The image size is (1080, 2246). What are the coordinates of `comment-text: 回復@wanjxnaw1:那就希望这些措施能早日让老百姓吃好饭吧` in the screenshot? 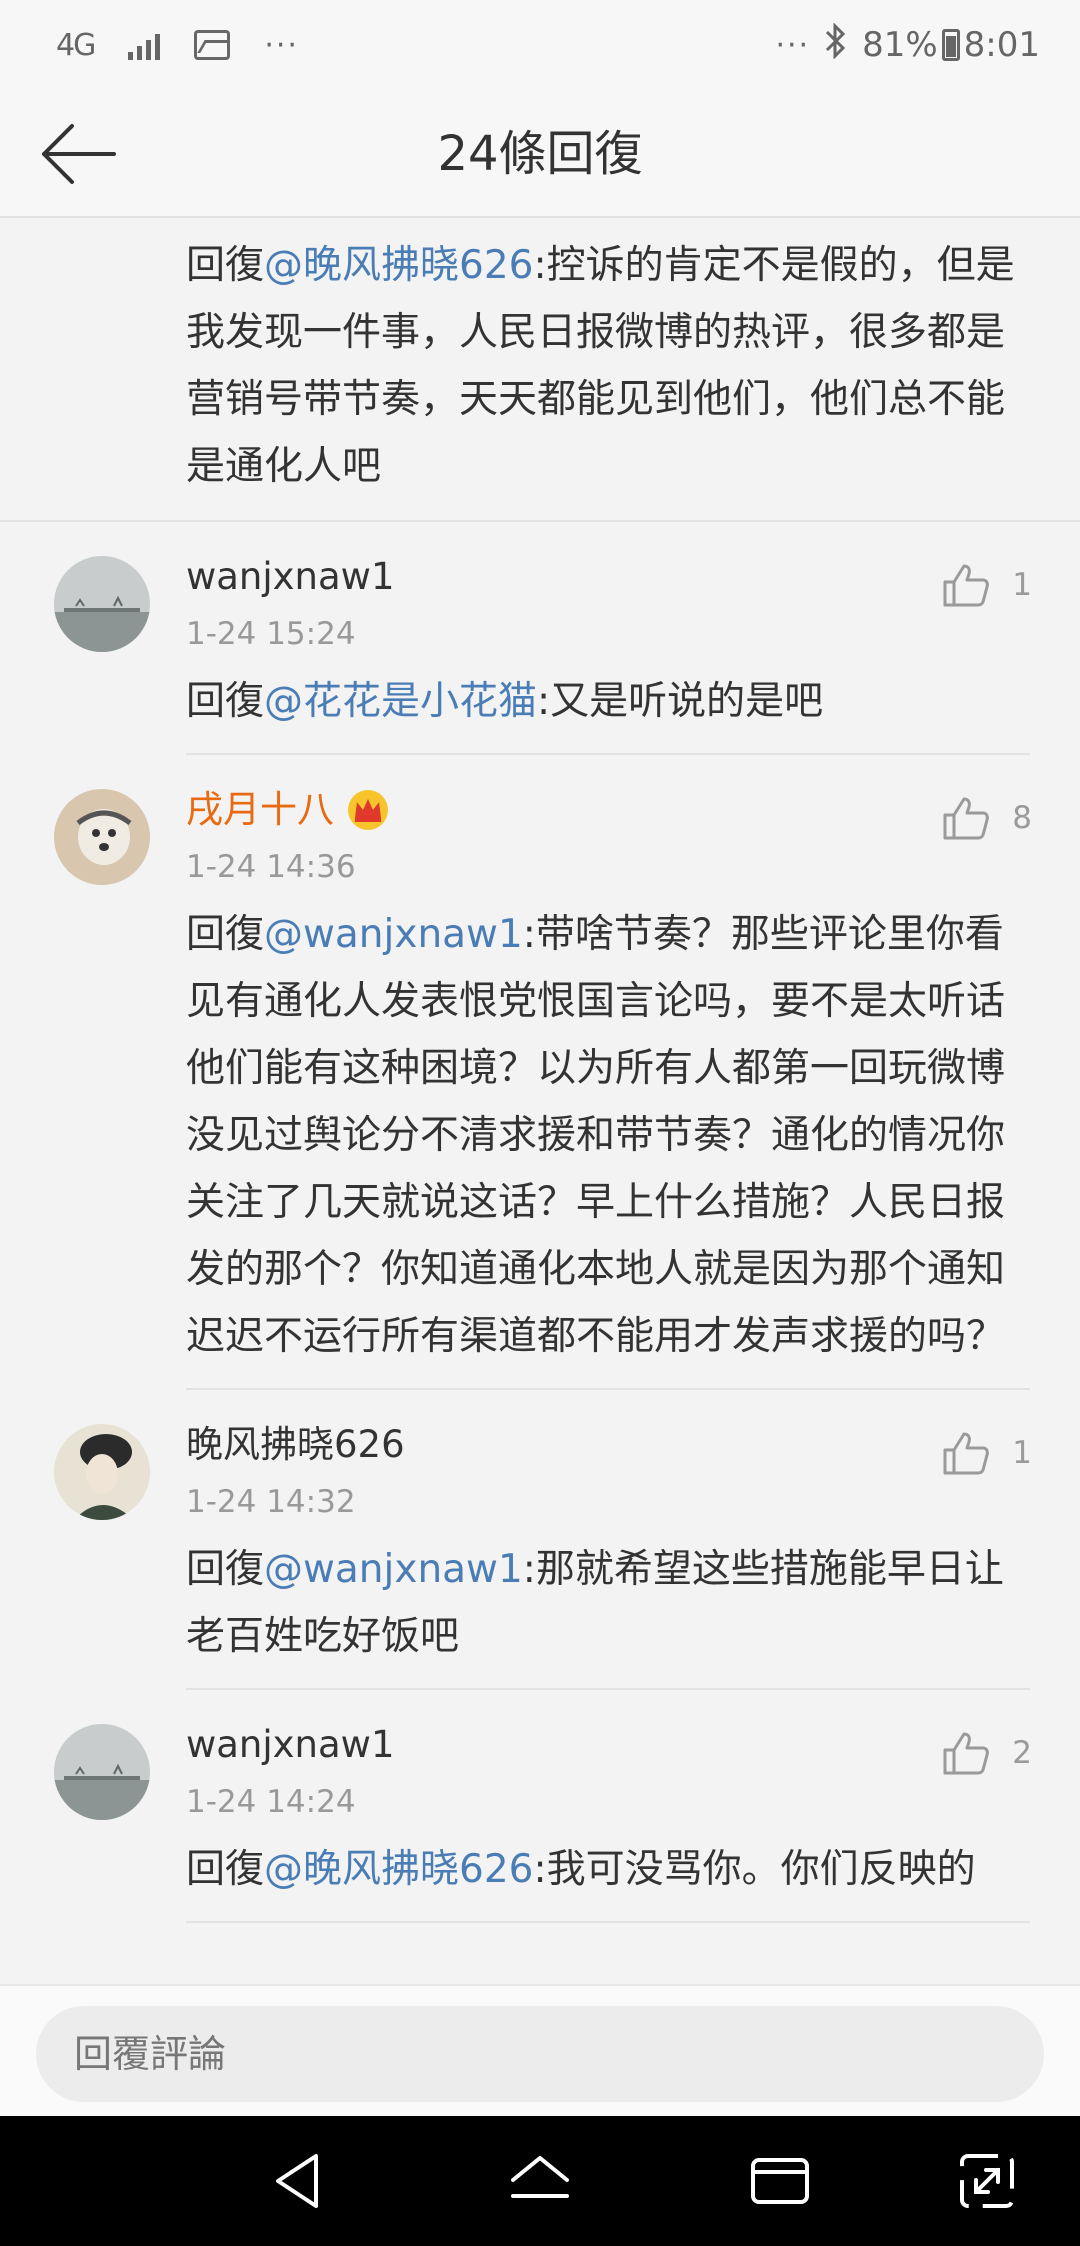 It's located at (608, 1613).